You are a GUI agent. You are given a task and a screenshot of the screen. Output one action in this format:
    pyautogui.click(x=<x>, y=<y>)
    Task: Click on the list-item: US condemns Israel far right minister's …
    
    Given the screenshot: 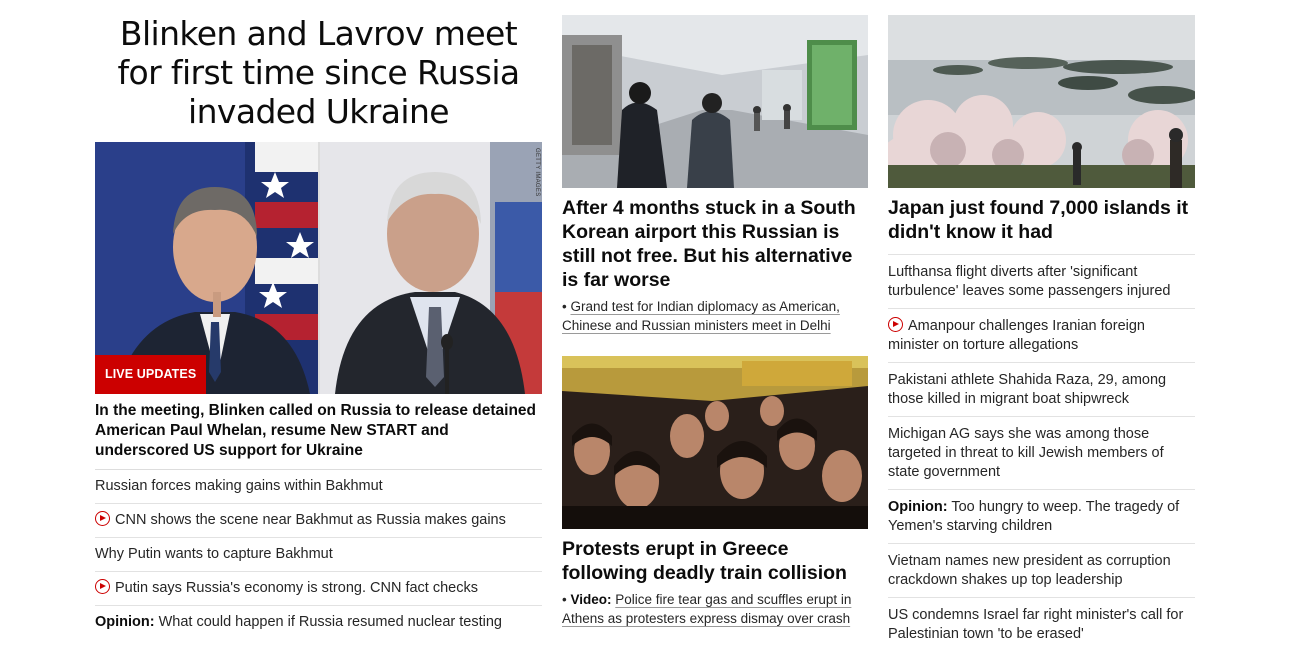 What is the action you would take?
    pyautogui.click(x=1041, y=624)
    